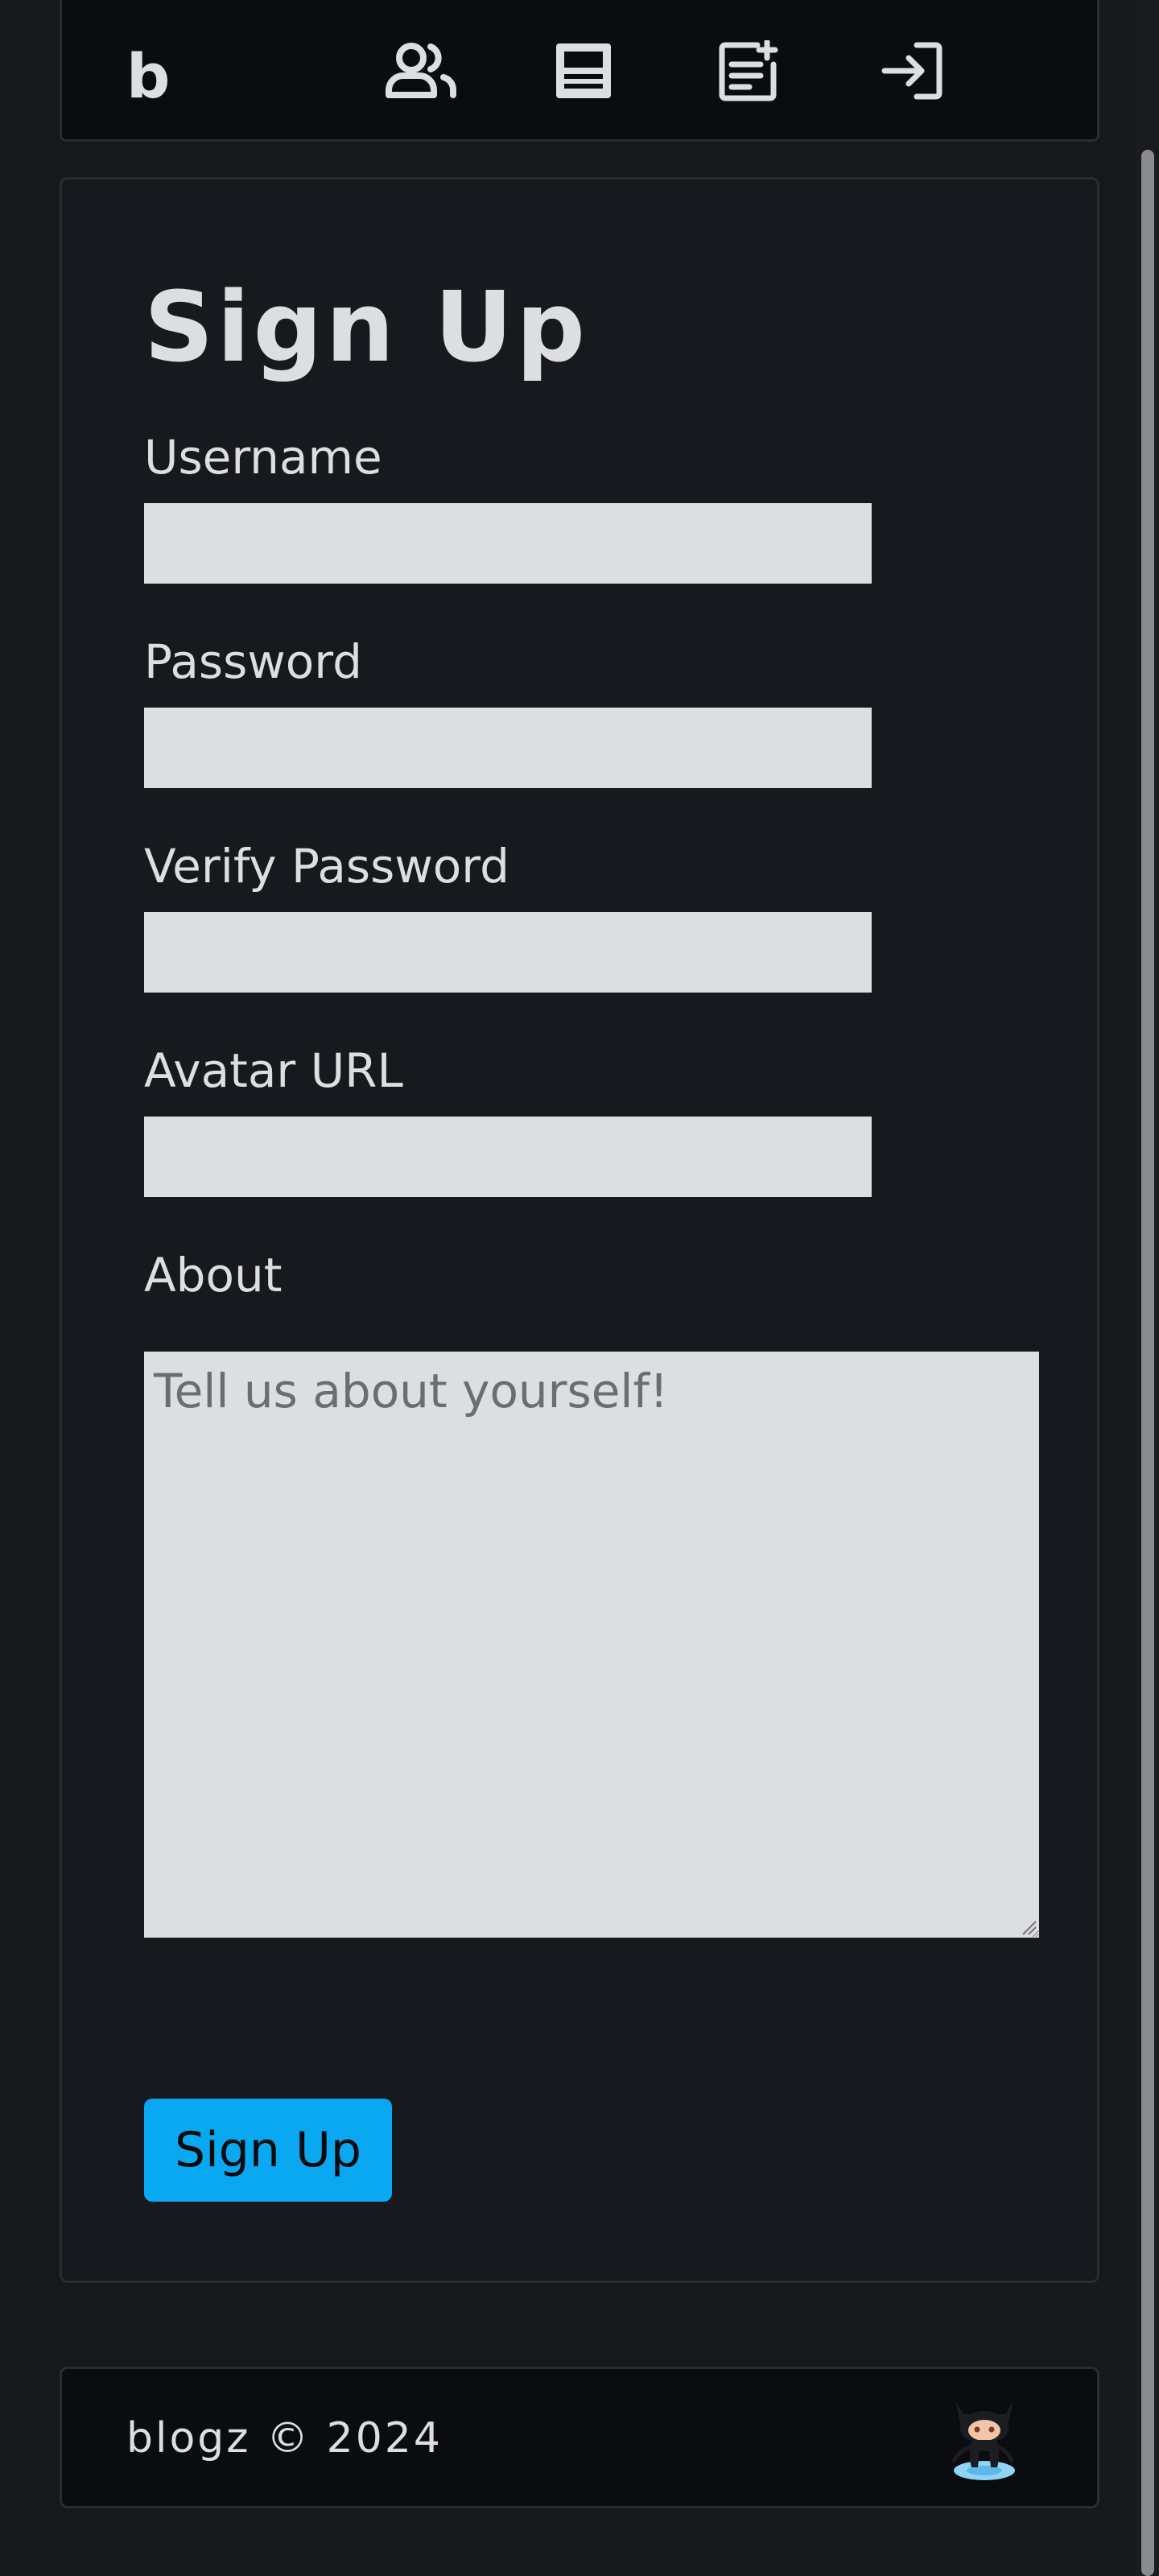  Describe the element at coordinates (579, 2437) in the screenshot. I see `footer: blogz © 2024` at that location.